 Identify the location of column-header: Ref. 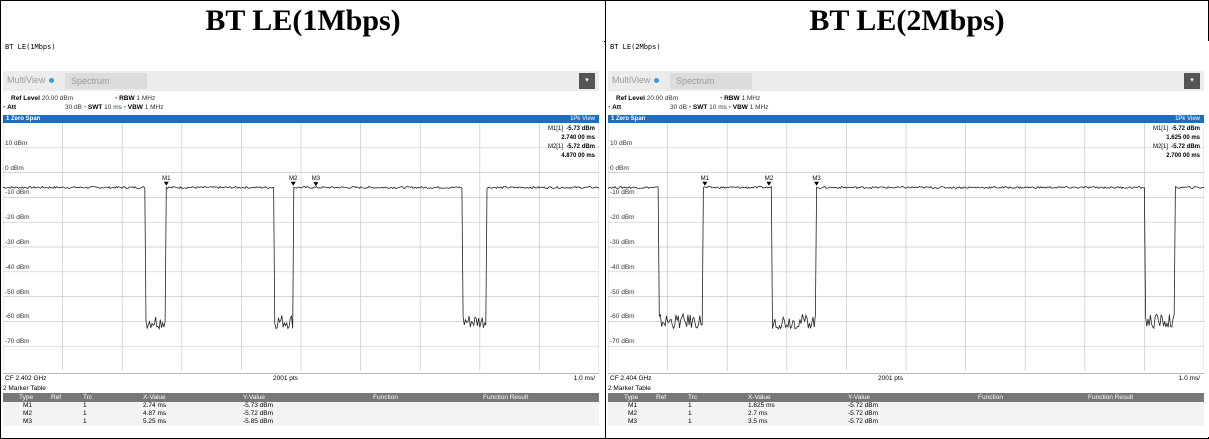
(56, 397).